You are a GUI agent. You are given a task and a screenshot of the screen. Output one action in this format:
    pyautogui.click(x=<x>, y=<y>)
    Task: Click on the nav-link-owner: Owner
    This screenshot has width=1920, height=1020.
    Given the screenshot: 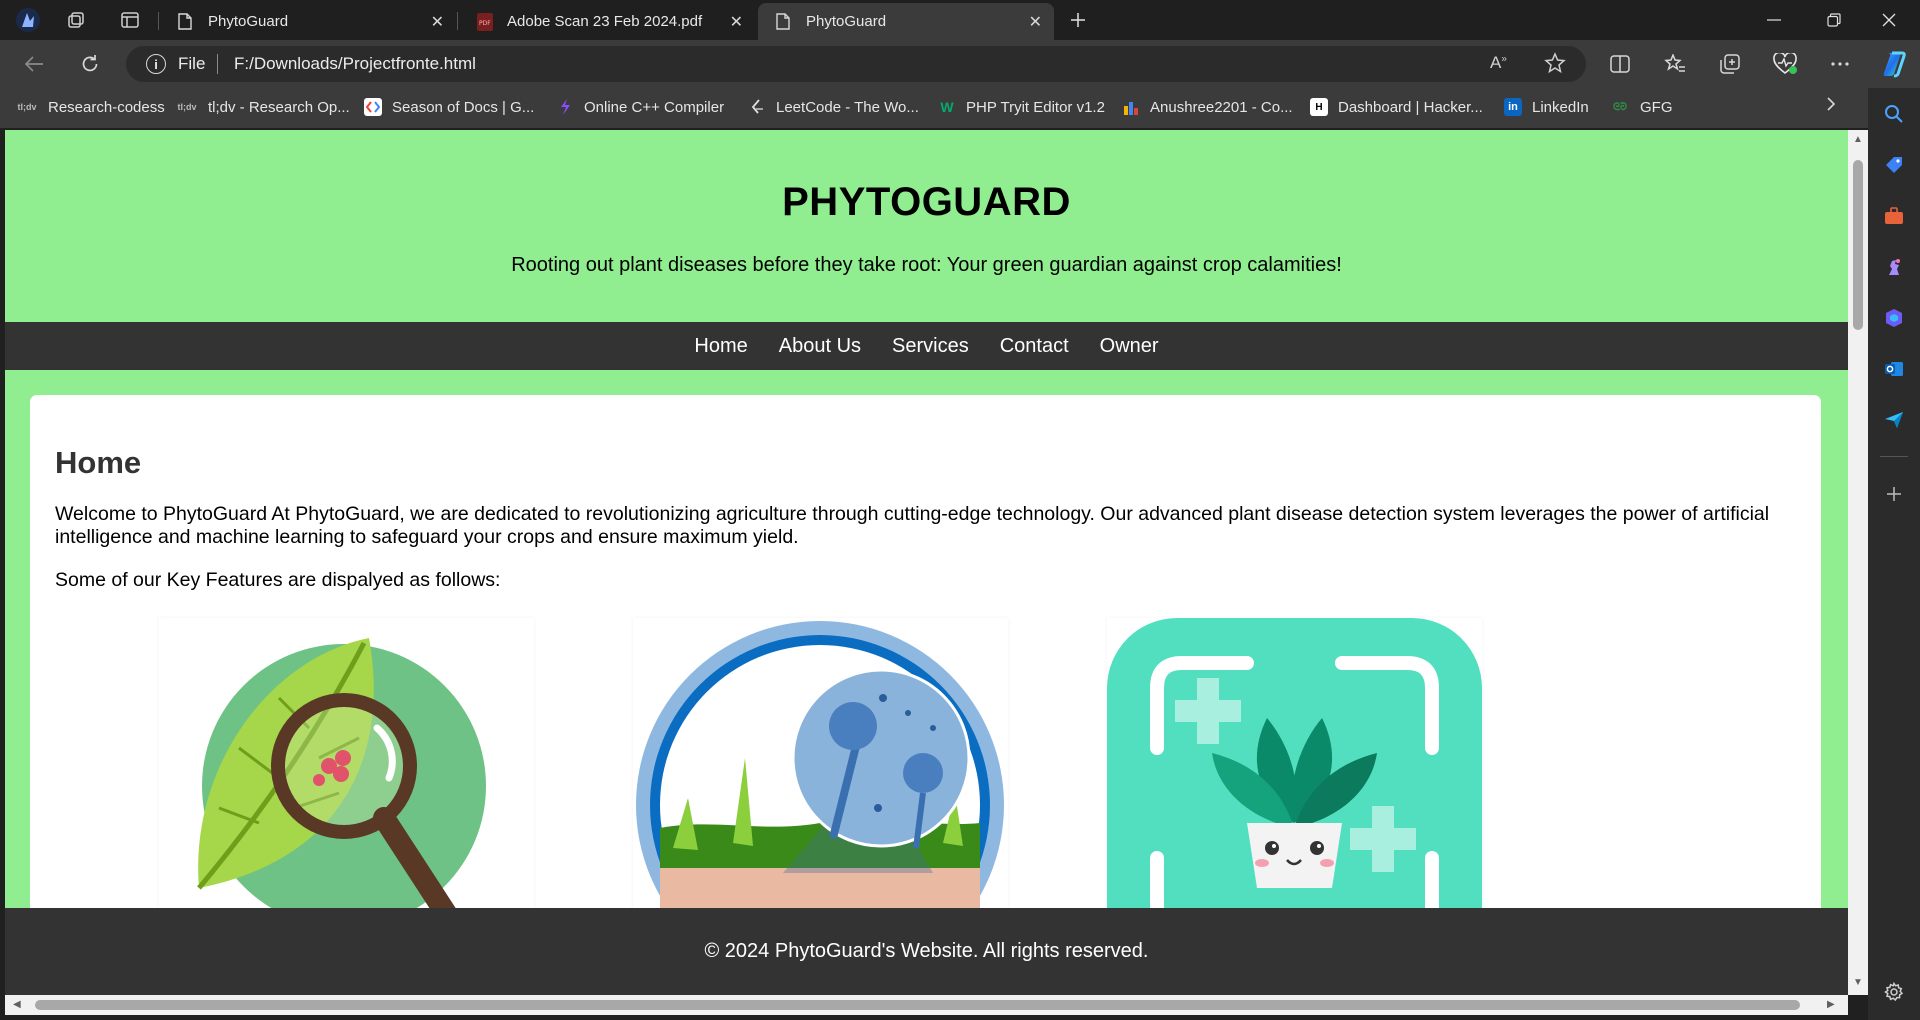 What is the action you would take?
    pyautogui.click(x=1129, y=346)
    